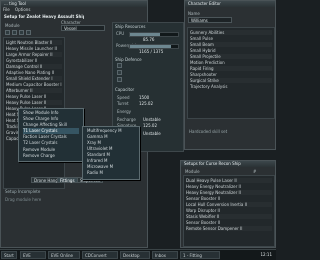 Image resolution: width=320 pixels, height=260 pixels. What do you see at coordinates (74, 9) in the screenshot?
I see `menu-bar: File Options` at bounding box center [74, 9].